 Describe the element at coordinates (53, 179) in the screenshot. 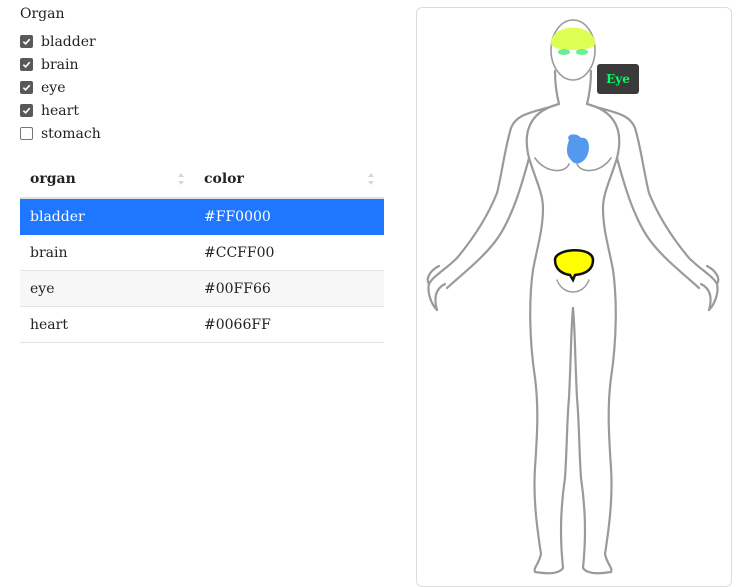

I see `column-header-label: organ` at that location.